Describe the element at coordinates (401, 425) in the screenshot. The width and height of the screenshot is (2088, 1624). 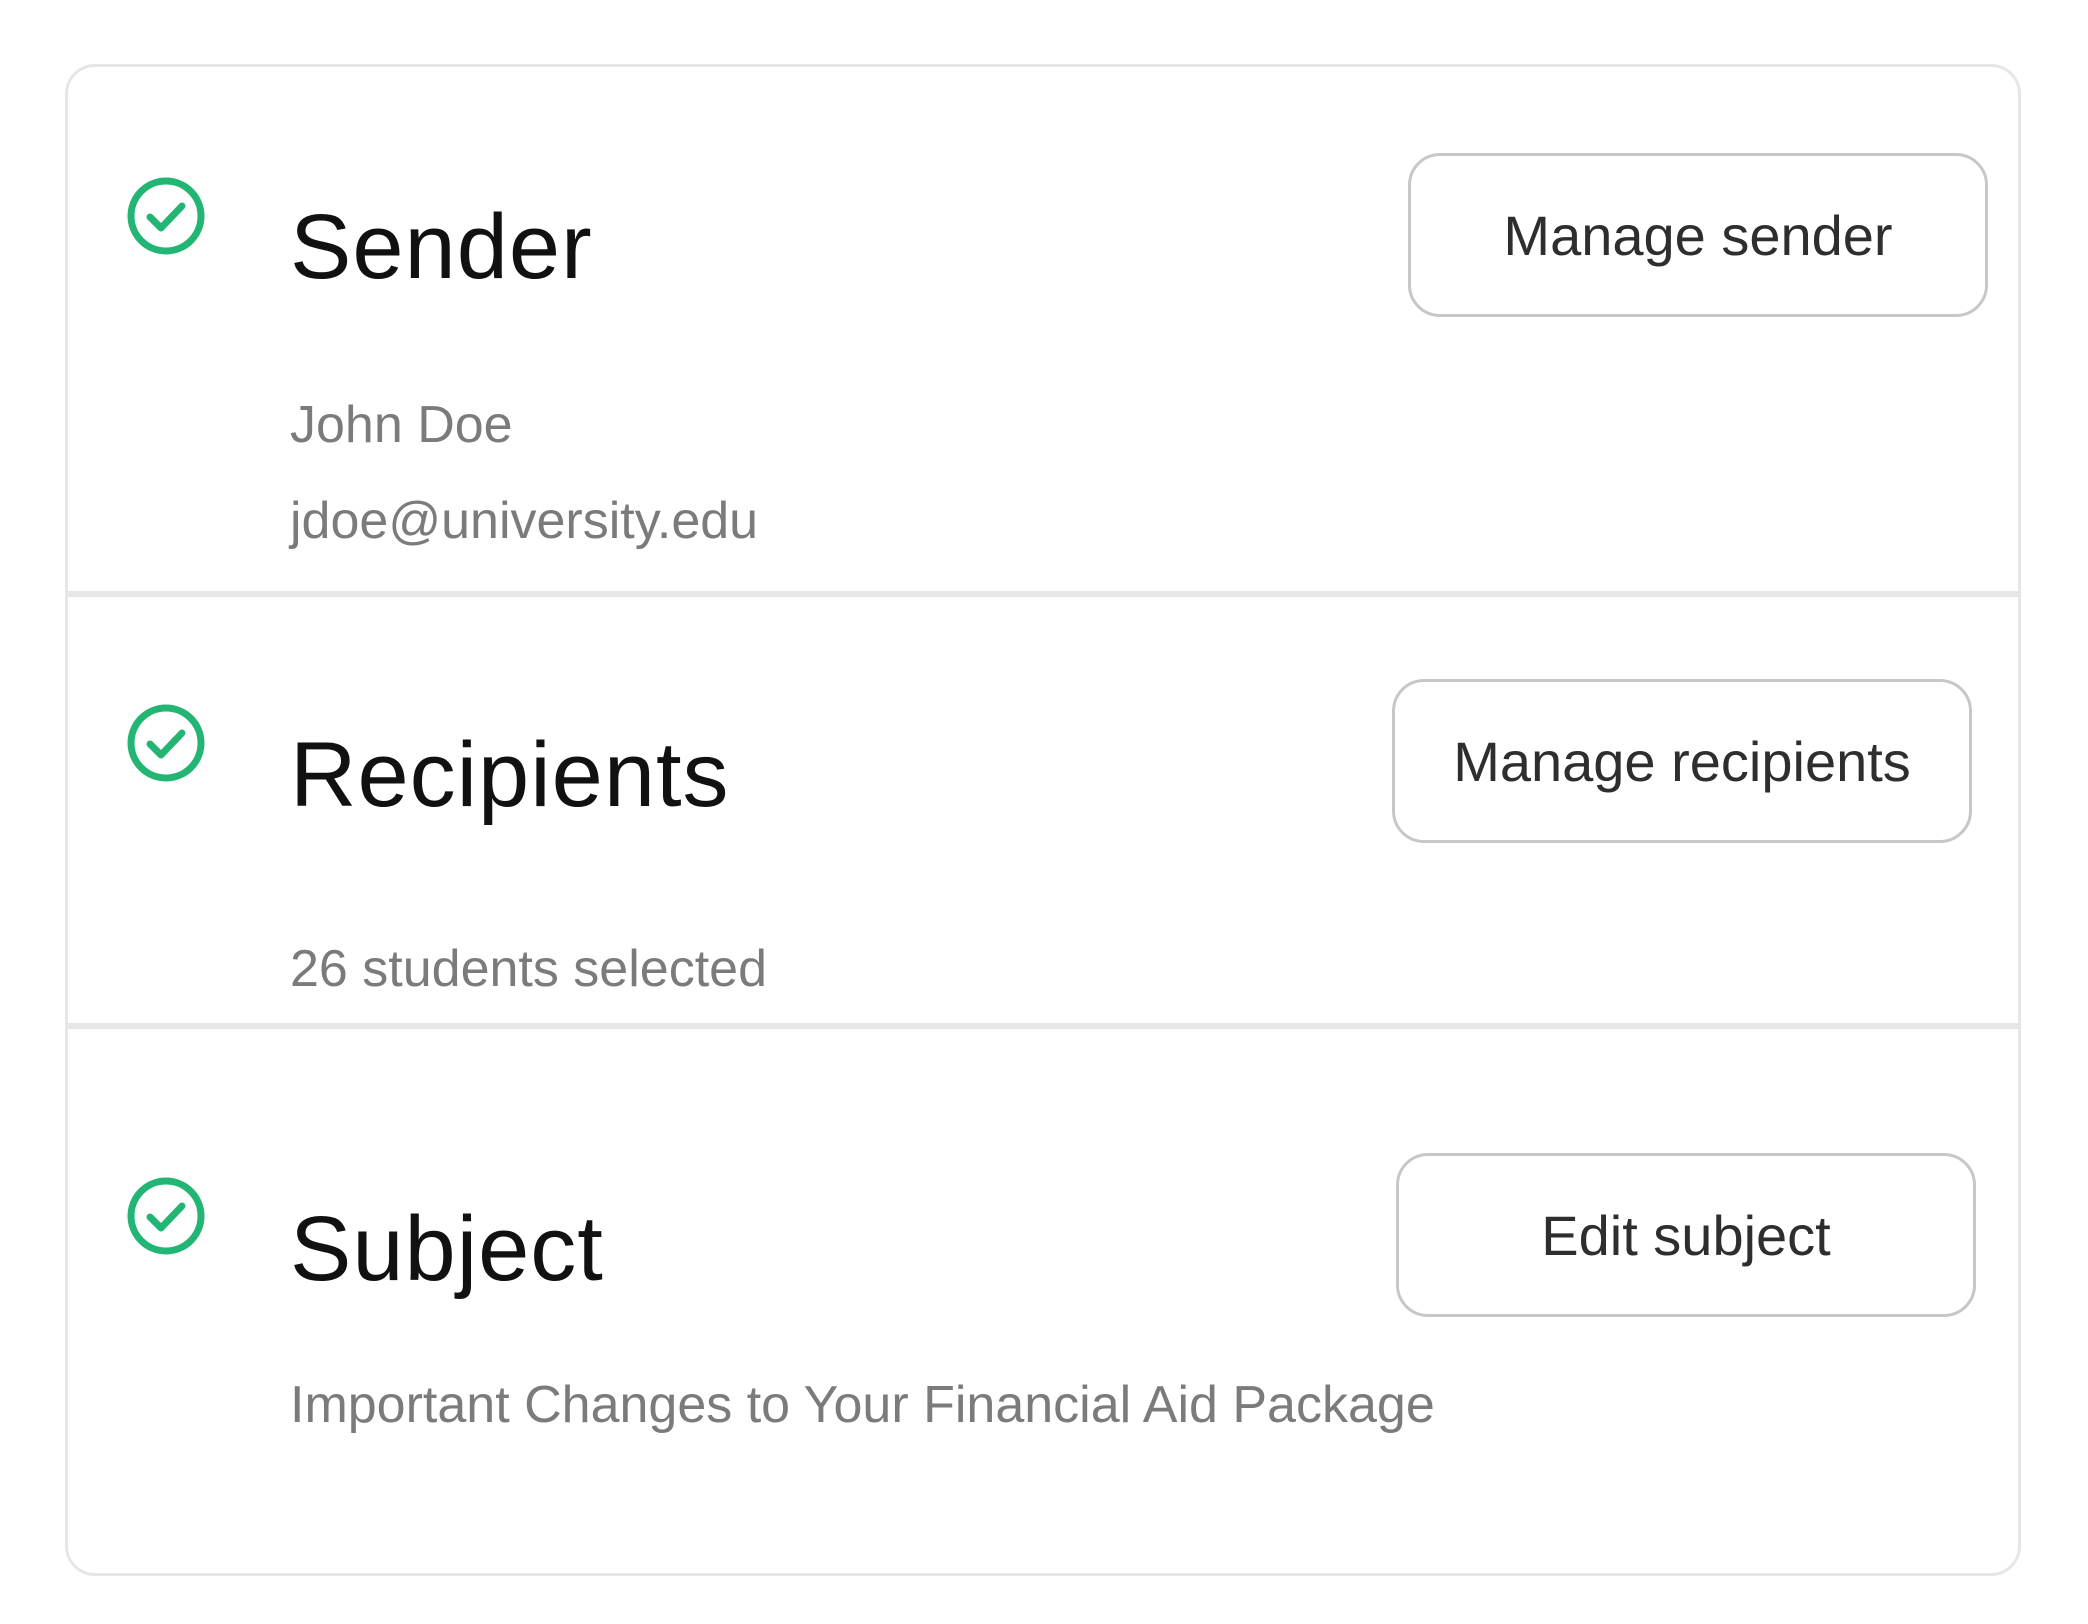
I see `sender-name: John Doe` at that location.